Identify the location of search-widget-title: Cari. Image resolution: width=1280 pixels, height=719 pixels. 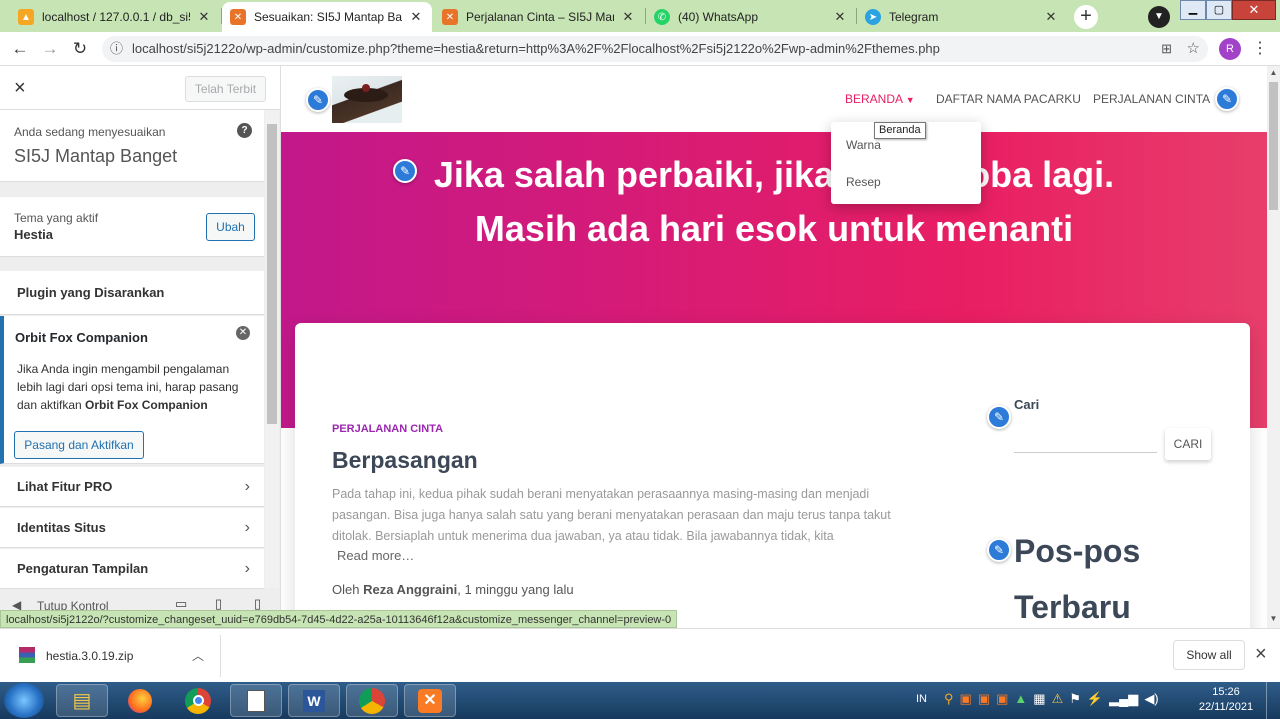
(1027, 404).